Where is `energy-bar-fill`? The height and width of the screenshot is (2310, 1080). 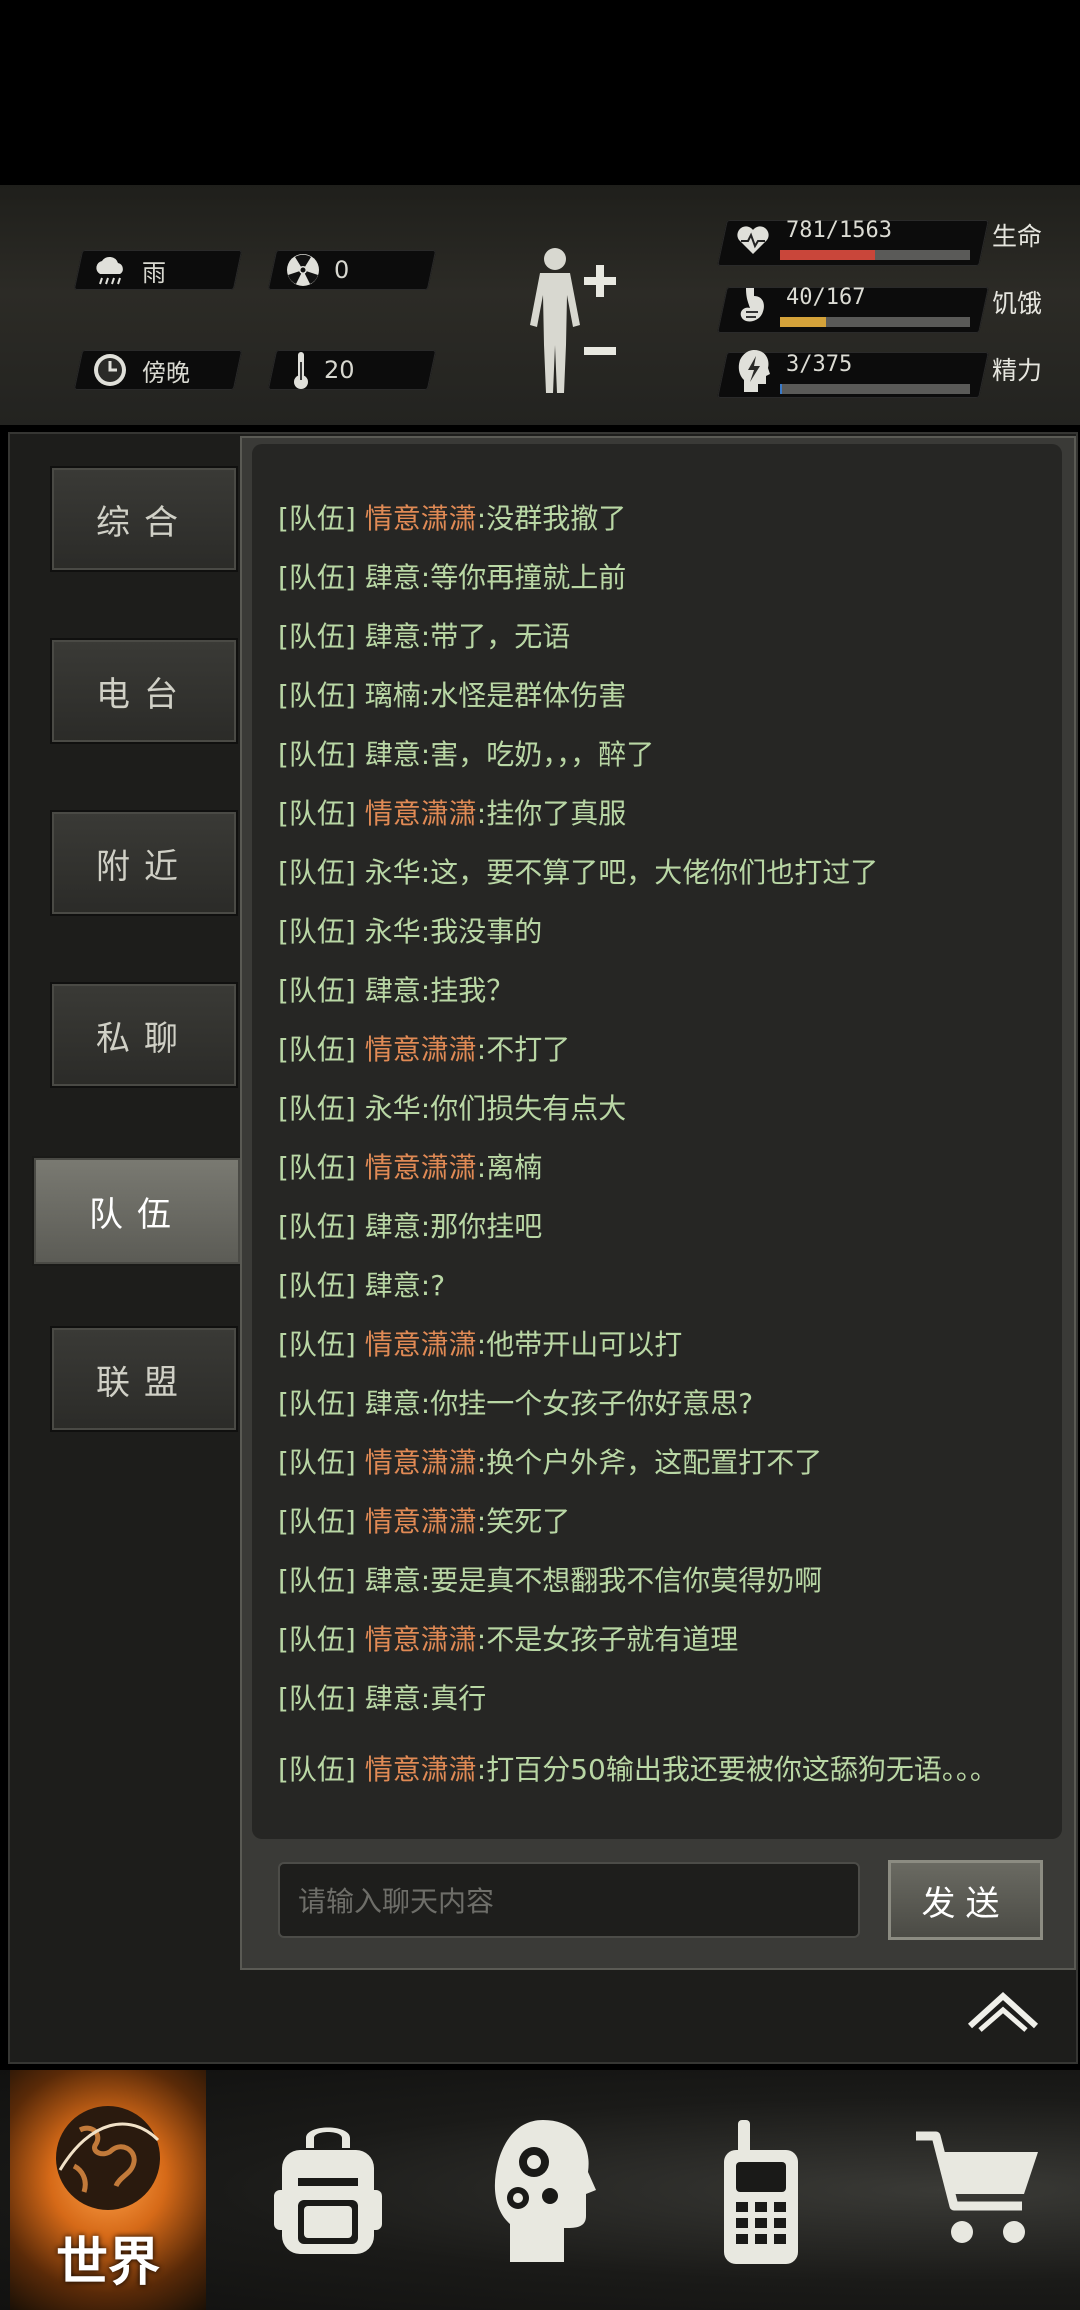
energy-bar-fill is located at coordinates (781, 389).